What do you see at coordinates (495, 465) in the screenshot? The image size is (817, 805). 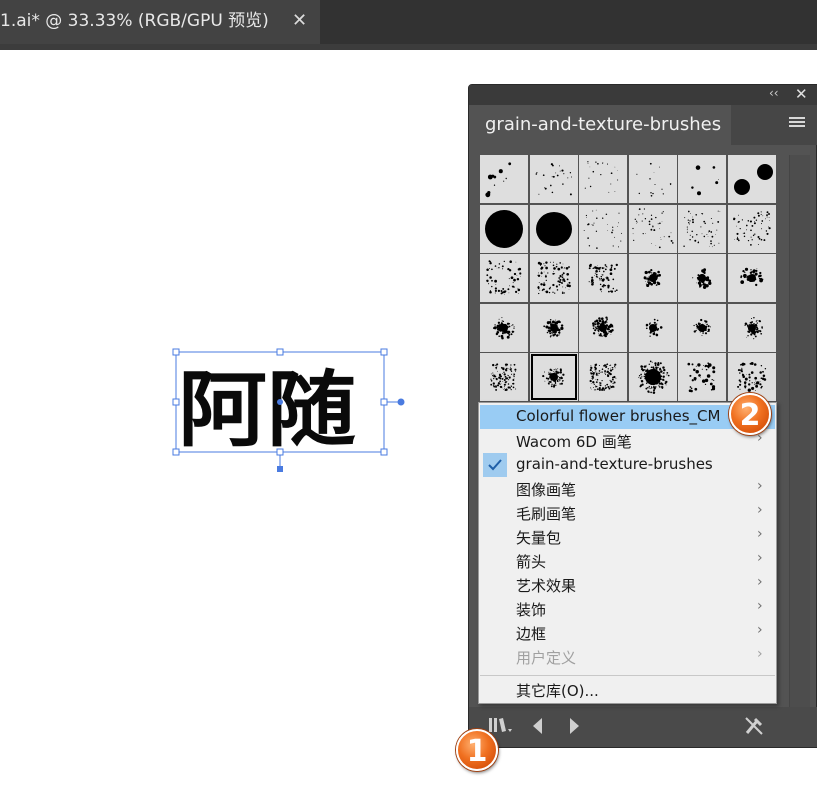 I see `checkmark-icon` at bounding box center [495, 465].